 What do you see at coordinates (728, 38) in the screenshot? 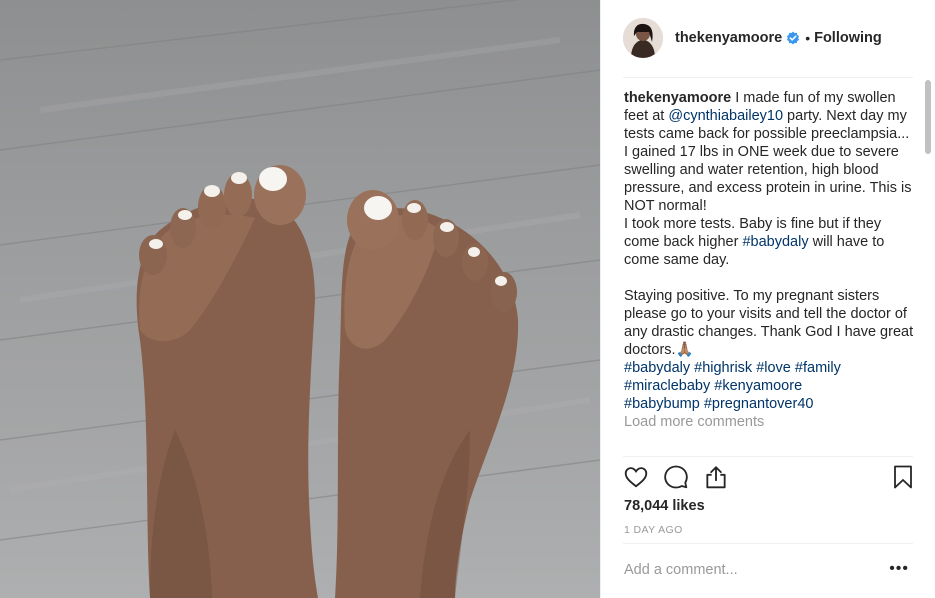
I see `post-author-username: thekenyamoore` at bounding box center [728, 38].